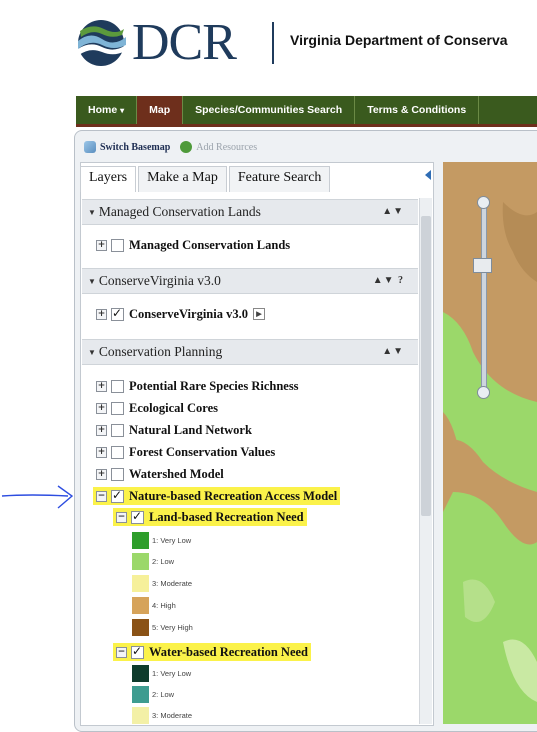 Image resolution: width=537 pixels, height=732 pixels. I want to click on nav-map: Map, so click(160, 110).